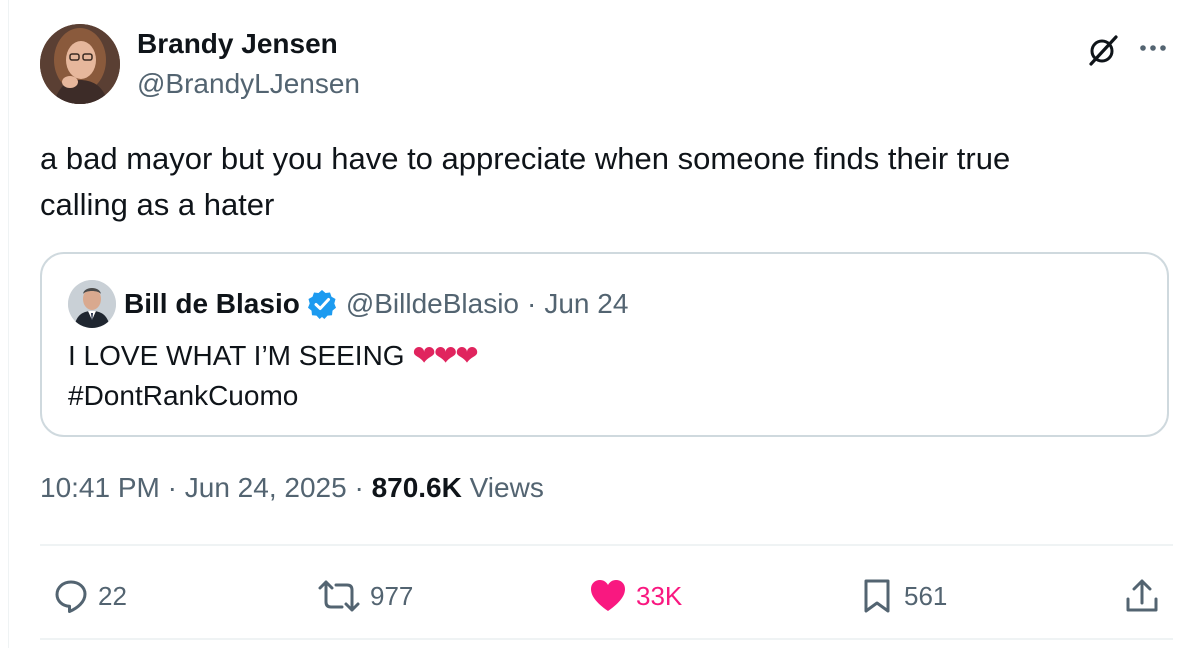 The image size is (1202, 648). I want to click on repost-count: 977, so click(392, 595).